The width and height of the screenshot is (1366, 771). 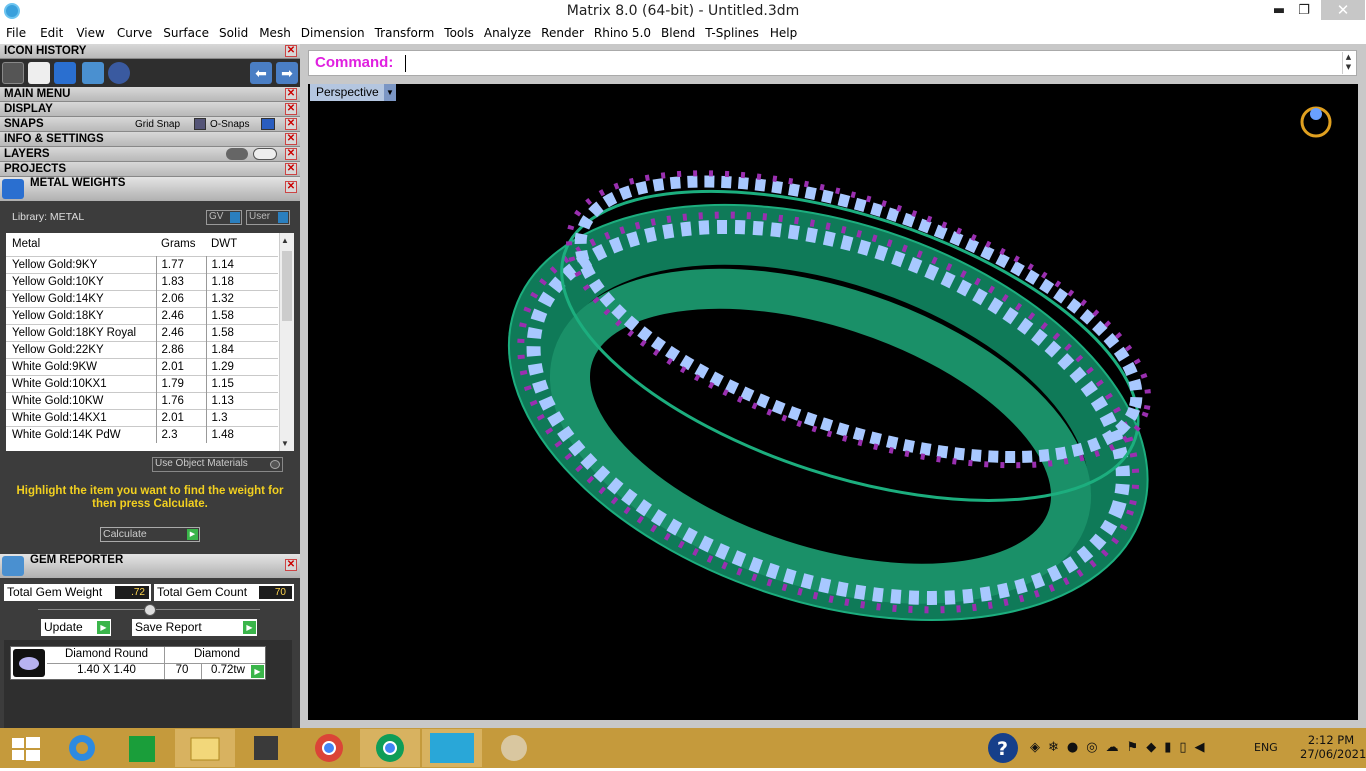 I want to click on system-tray-icons: ◈❄●◎☁⚑◆▮▯◀, so click(x=1140, y=748).